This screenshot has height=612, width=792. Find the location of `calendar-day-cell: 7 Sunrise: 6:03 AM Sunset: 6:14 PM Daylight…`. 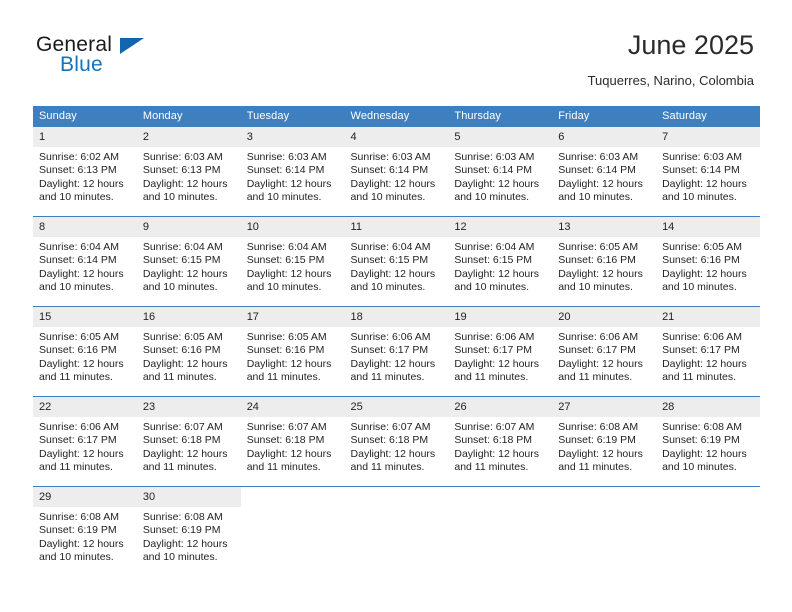

calendar-day-cell: 7 Sunrise: 6:03 AM Sunset: 6:14 PM Daylight… is located at coordinates (708, 171).